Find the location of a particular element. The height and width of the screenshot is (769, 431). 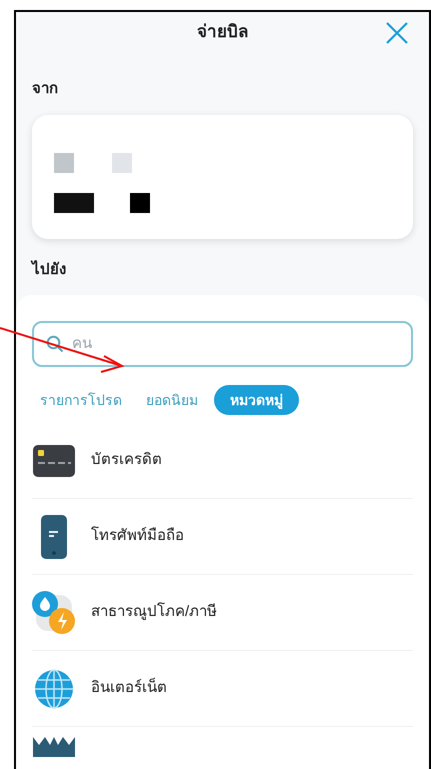

category-row: บัตรเครดิต is located at coordinates (222, 461).